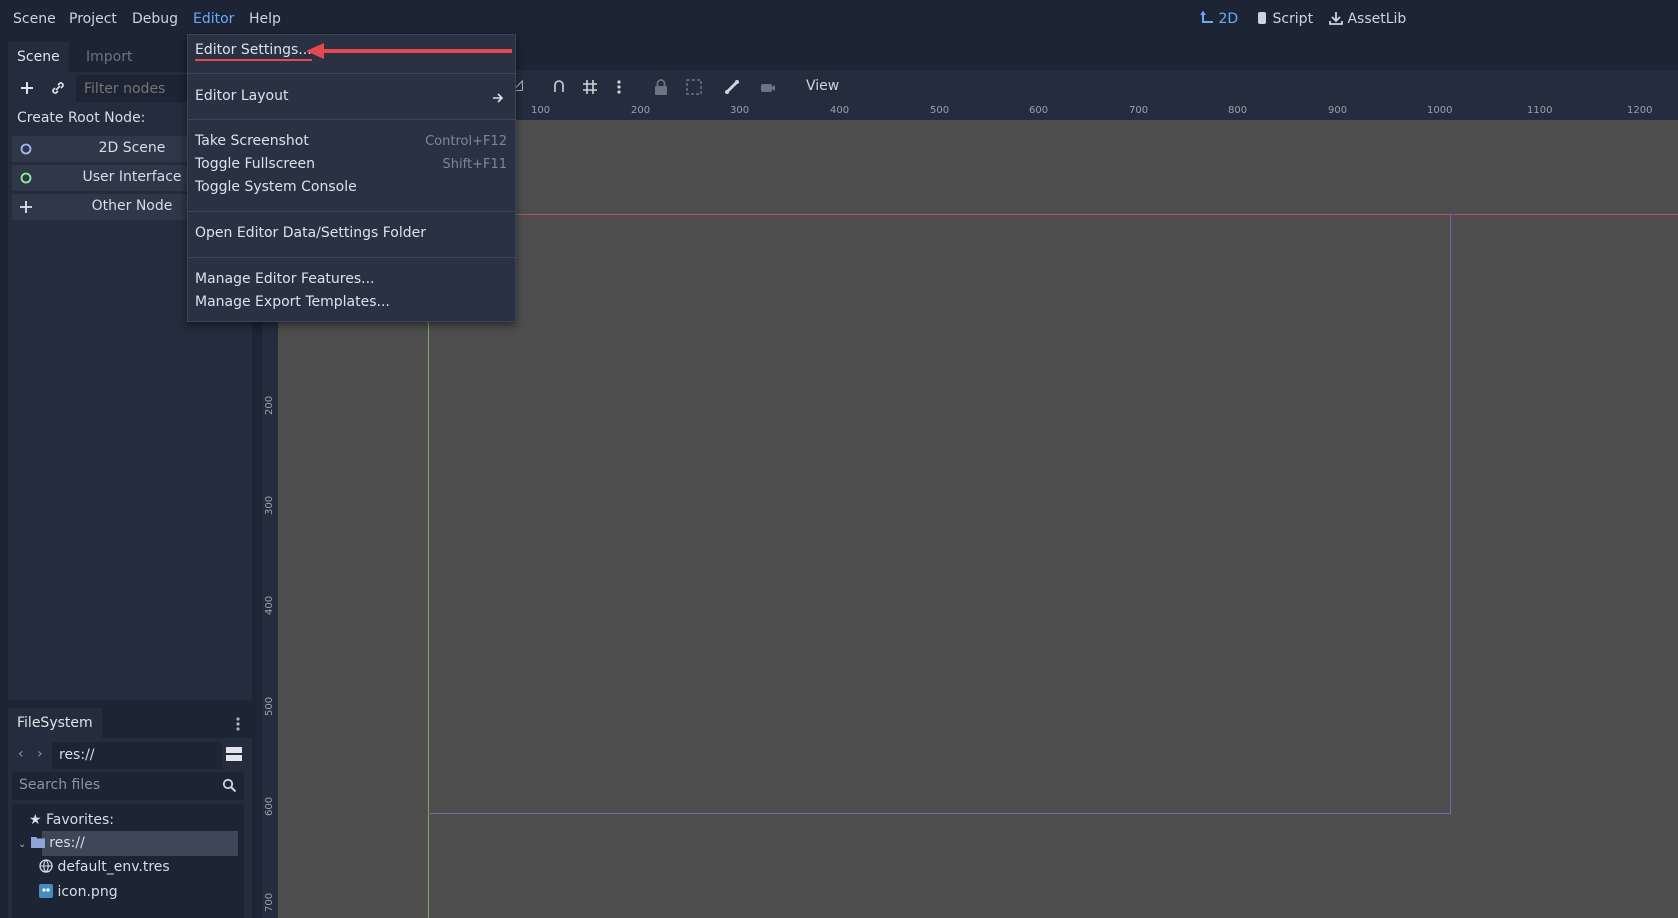 The width and height of the screenshot is (1678, 918). What do you see at coordinates (541, 110) in the screenshot?
I see `ruler-tick: 100` at bounding box center [541, 110].